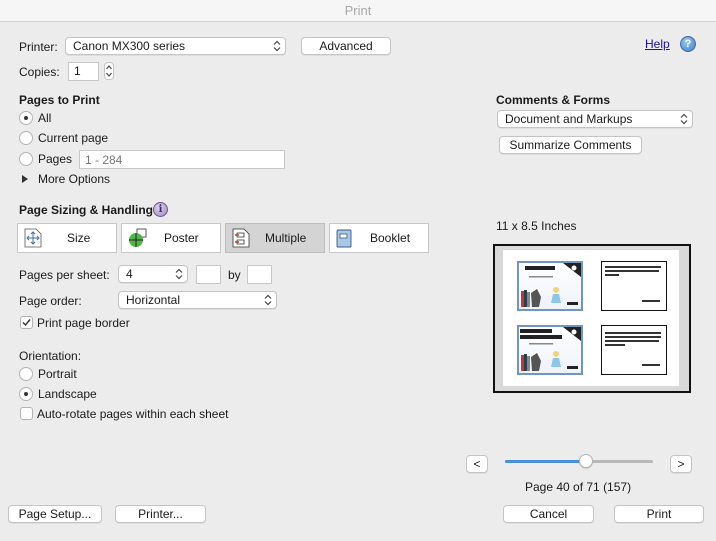  I want to click on pages-per-sheet-value: 4, so click(129, 274).